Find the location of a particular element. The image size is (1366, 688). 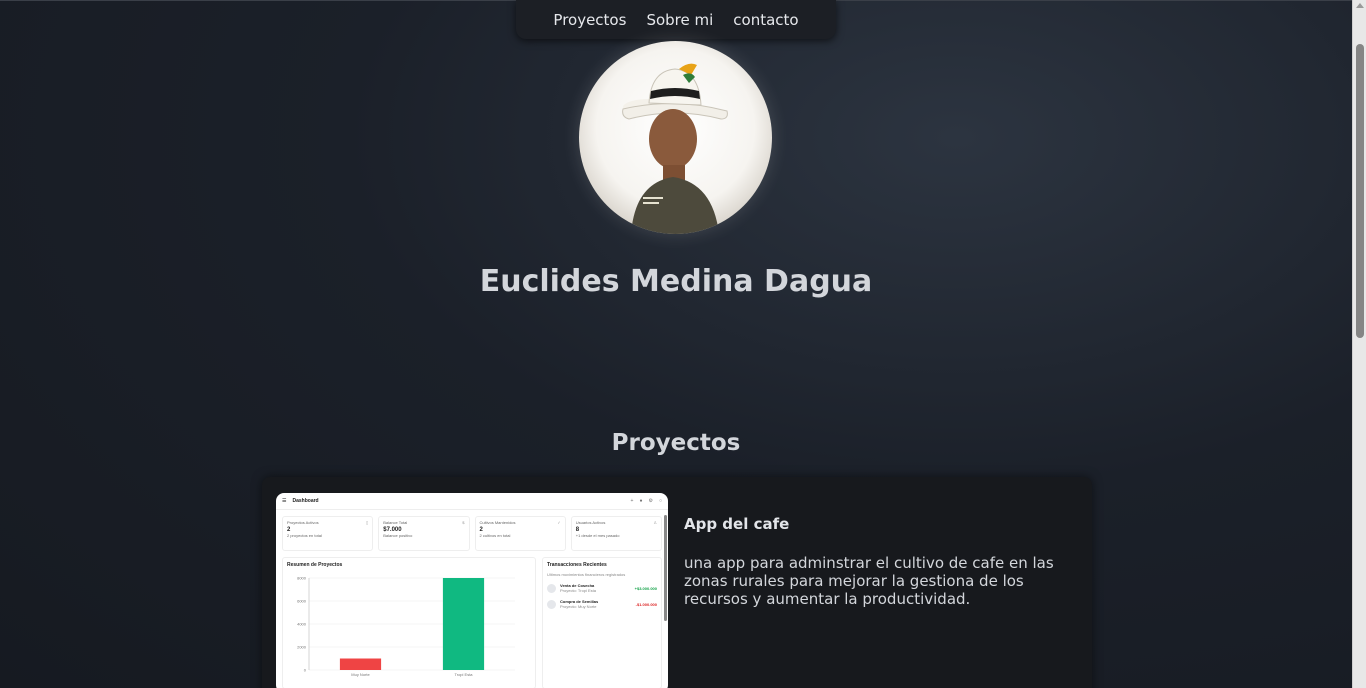

profile-photo is located at coordinates (675, 148).